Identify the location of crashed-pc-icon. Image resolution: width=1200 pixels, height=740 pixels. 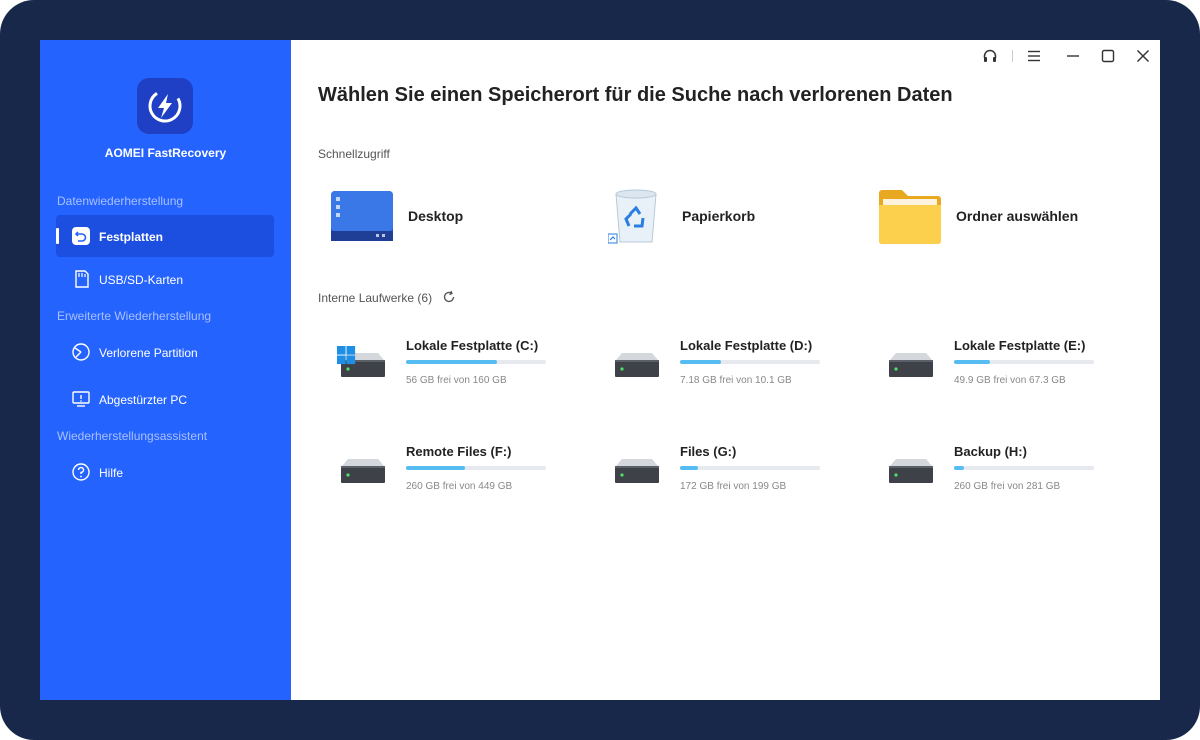
(81, 399).